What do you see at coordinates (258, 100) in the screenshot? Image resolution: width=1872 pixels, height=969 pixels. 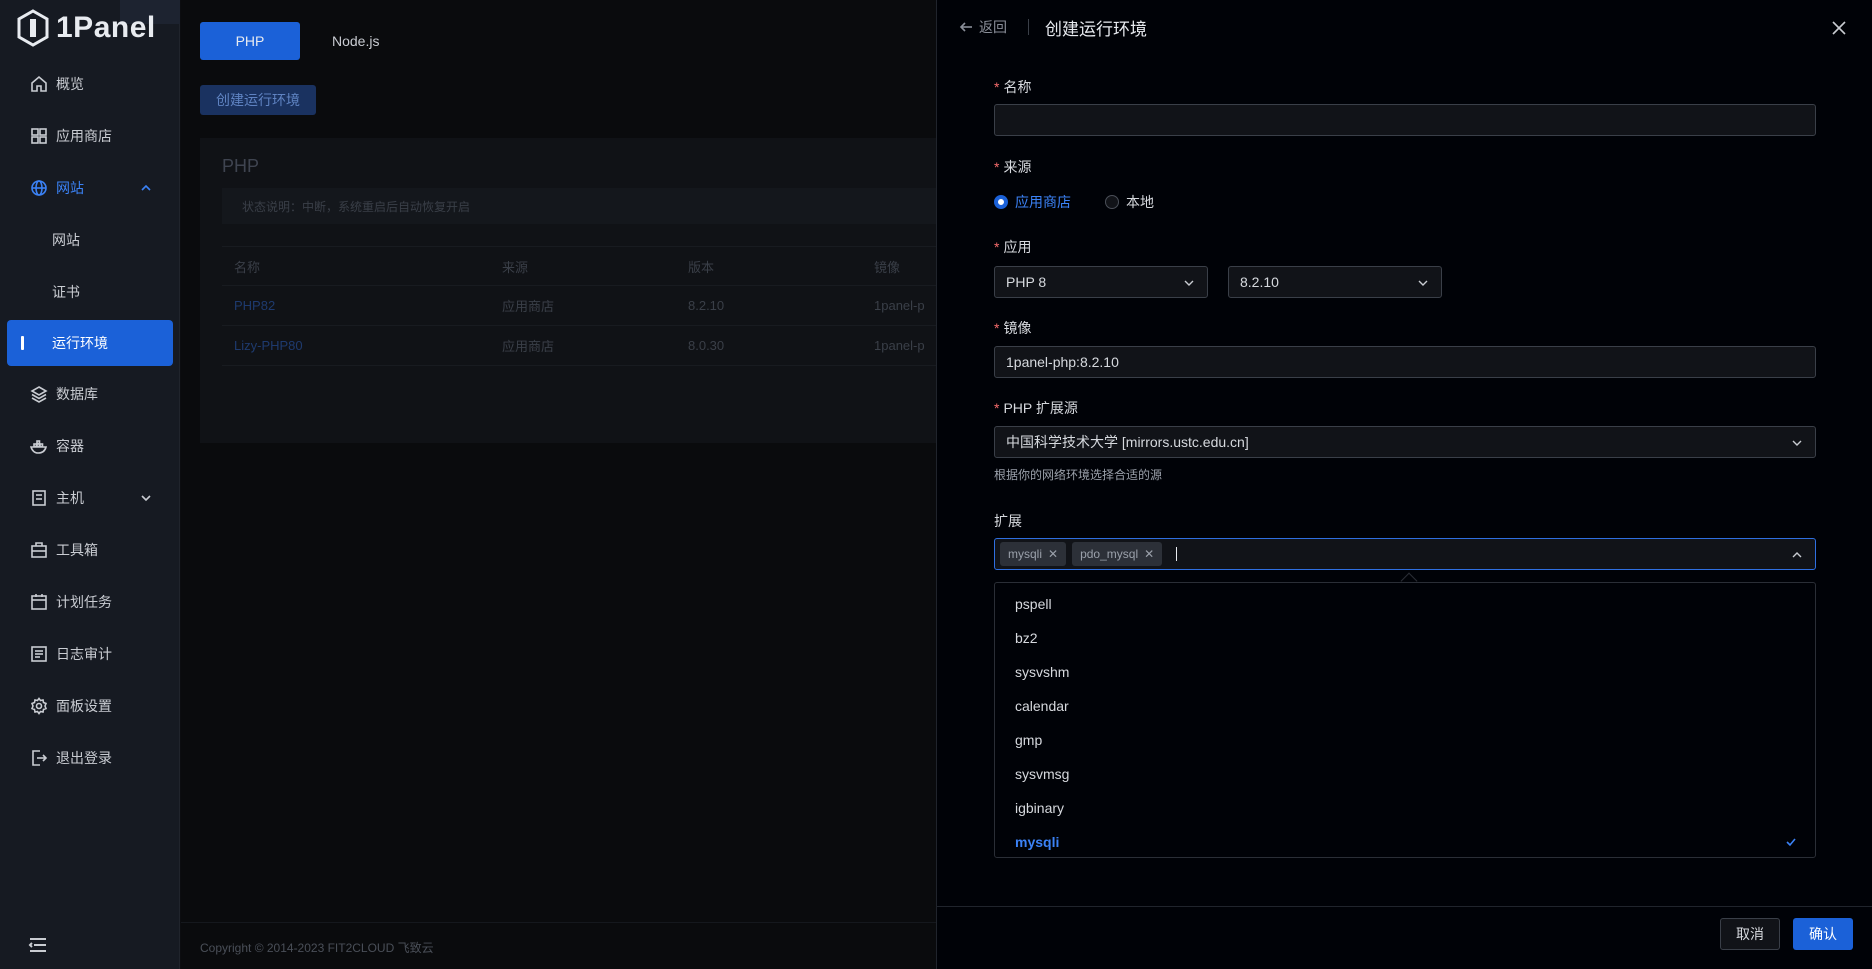 I see `create-runtime-button: 创建运行环境` at bounding box center [258, 100].